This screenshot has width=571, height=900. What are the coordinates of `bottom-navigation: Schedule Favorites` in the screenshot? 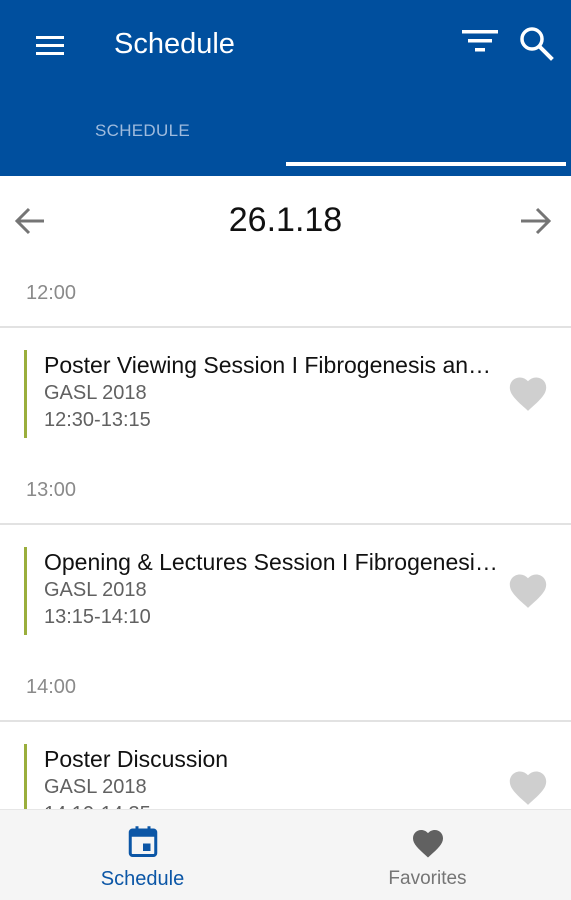 It's located at (285, 854).